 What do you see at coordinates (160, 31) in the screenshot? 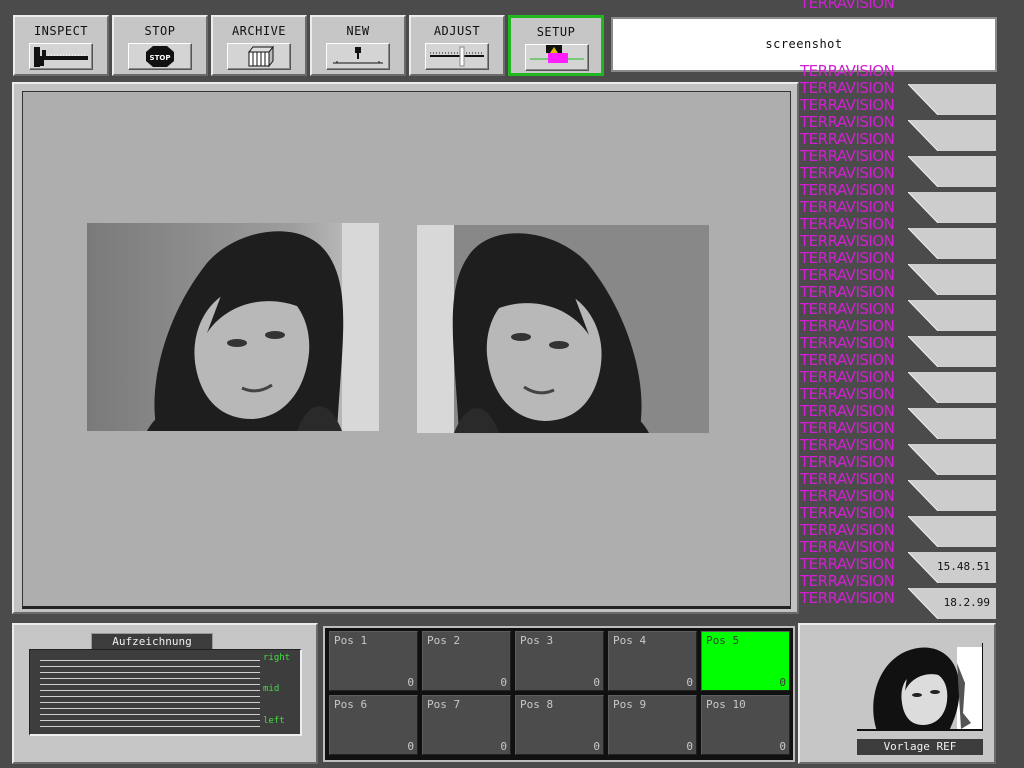
I see `stop-button-label: STOP` at bounding box center [160, 31].